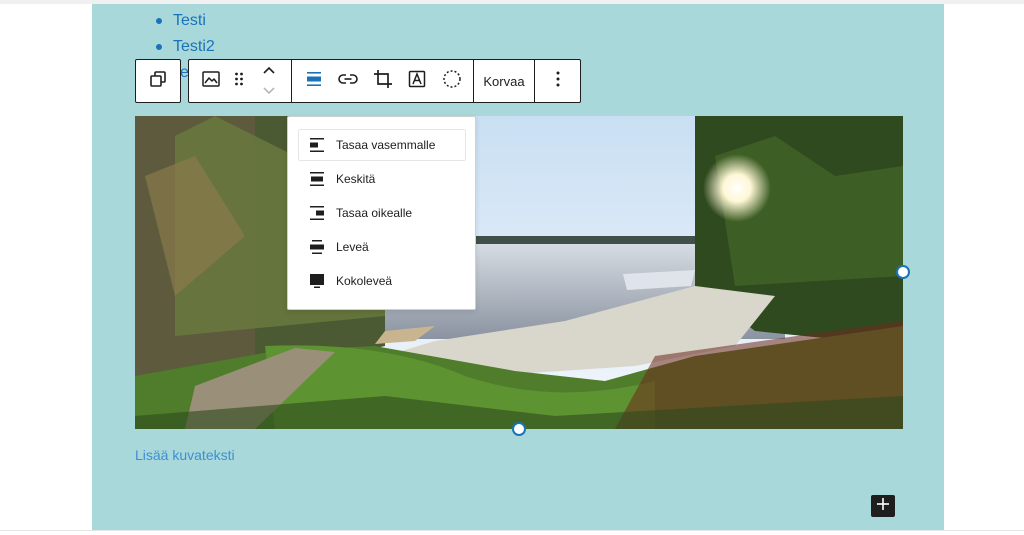 This screenshot has height=535, width=1024. I want to click on align-right-icon, so click(317, 213).